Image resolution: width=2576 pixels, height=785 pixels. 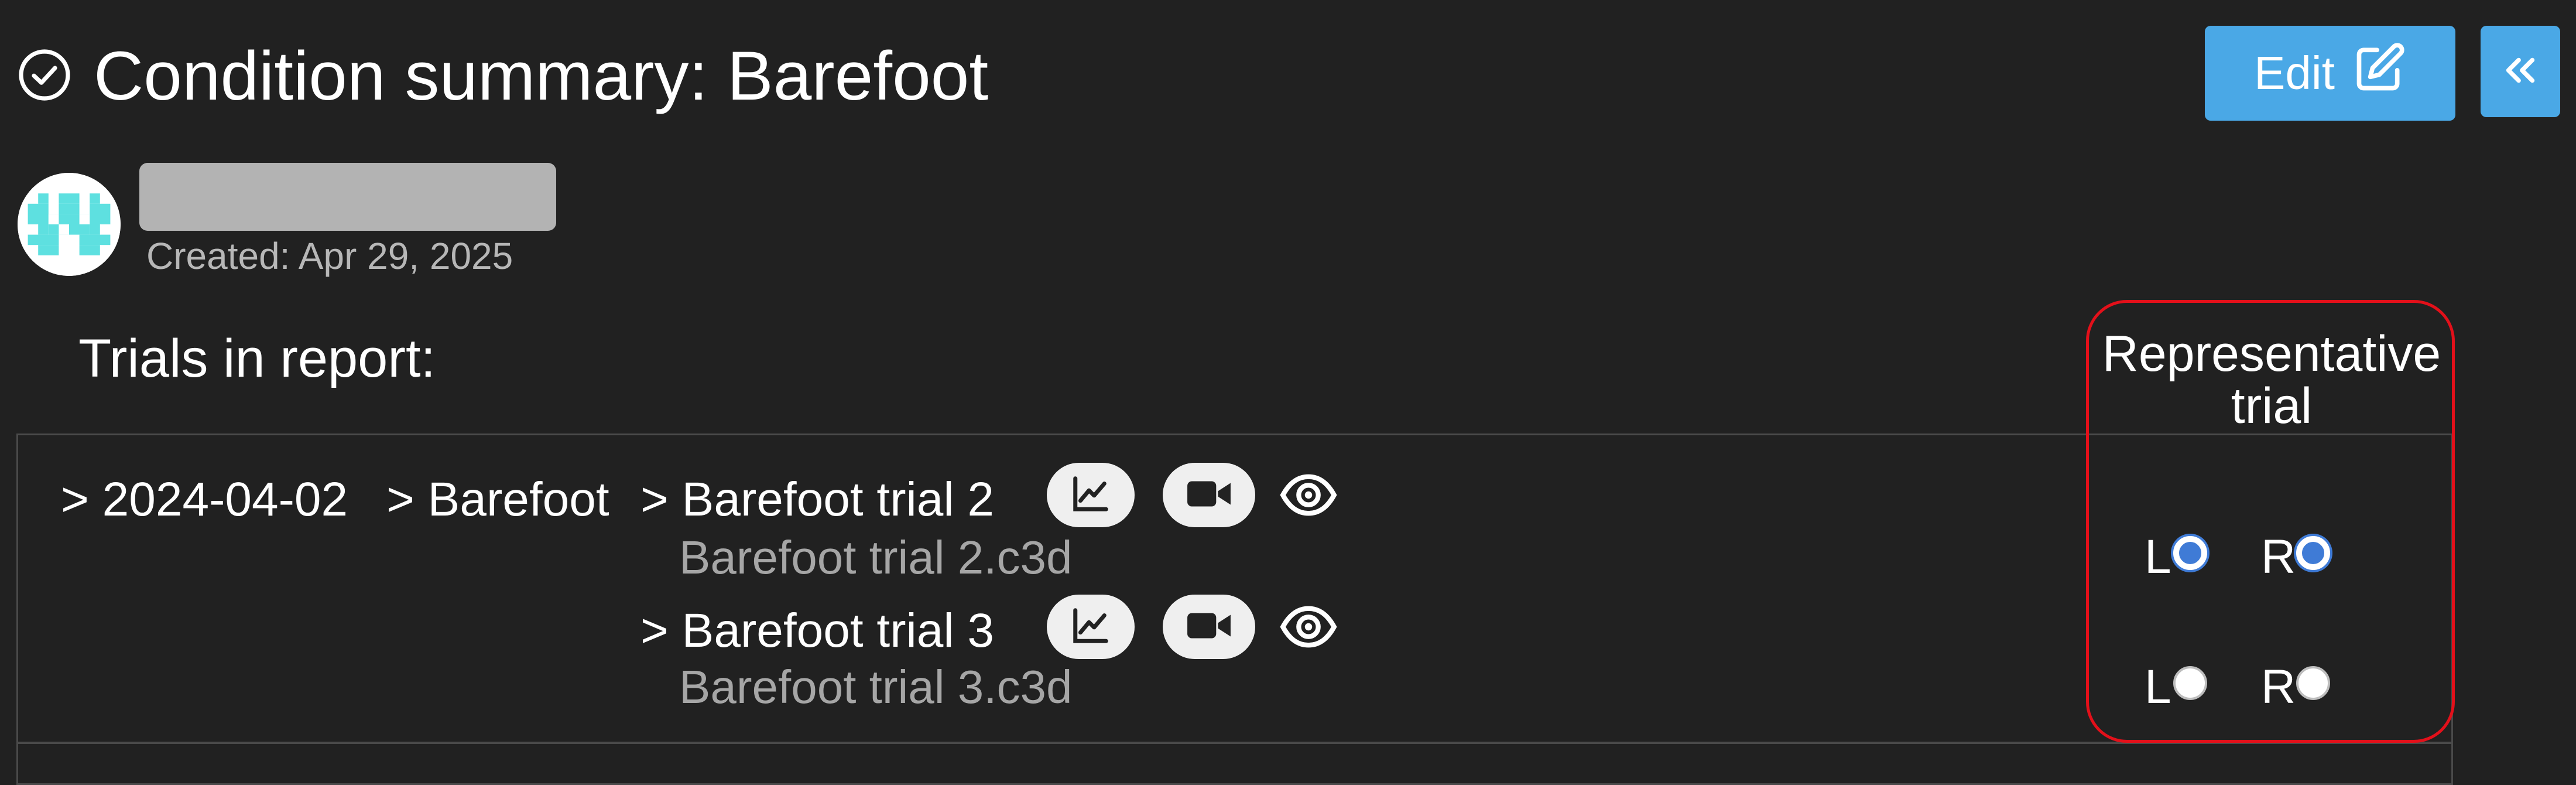 What do you see at coordinates (817, 500) in the screenshot?
I see `trial-name: > Barefoot trial 2` at bounding box center [817, 500].